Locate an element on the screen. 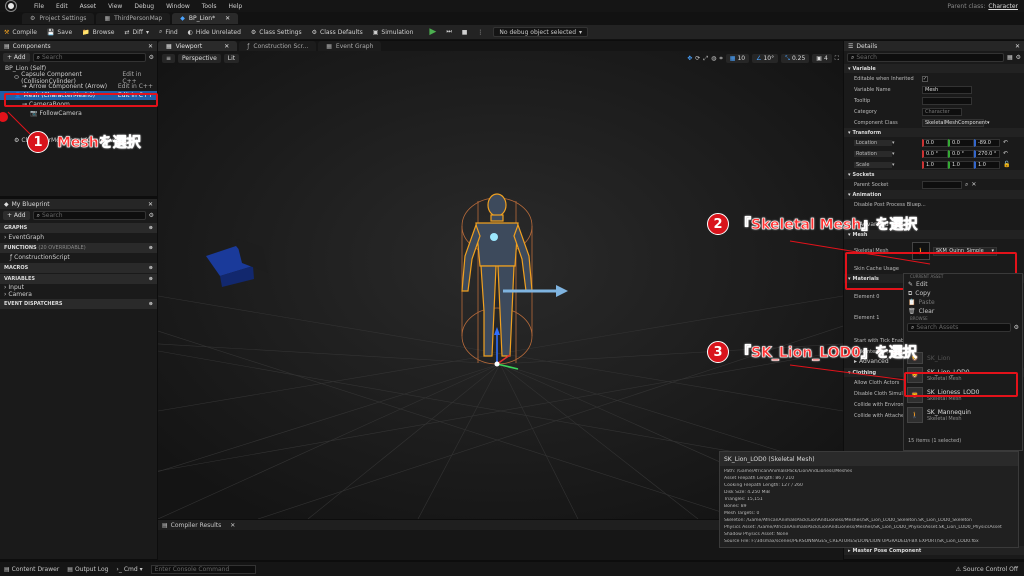 This screenshot has width=1024, height=576. lock-icon: 🔓 is located at coordinates (1006, 164).